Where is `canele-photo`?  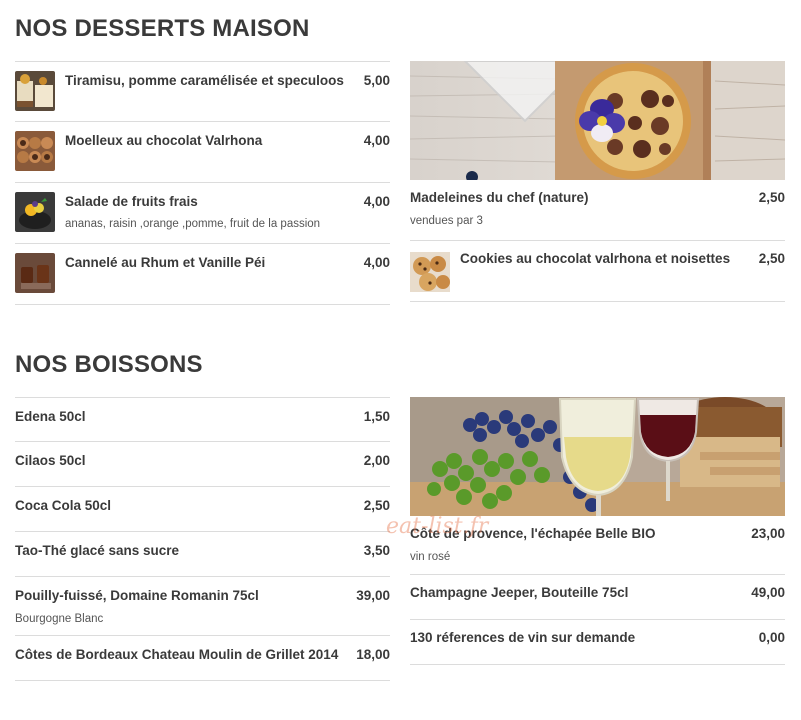 canele-photo is located at coordinates (35, 273).